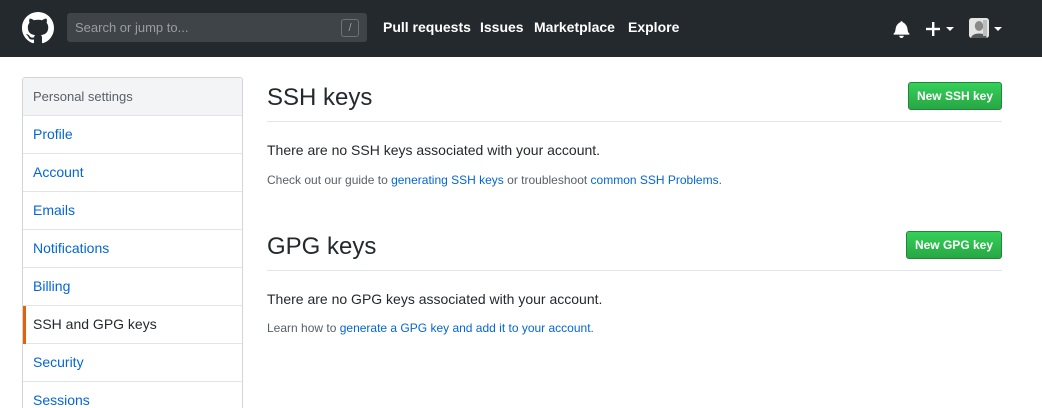  What do you see at coordinates (955, 96) in the screenshot?
I see `new-ssh-key-button: New SSH key` at bounding box center [955, 96].